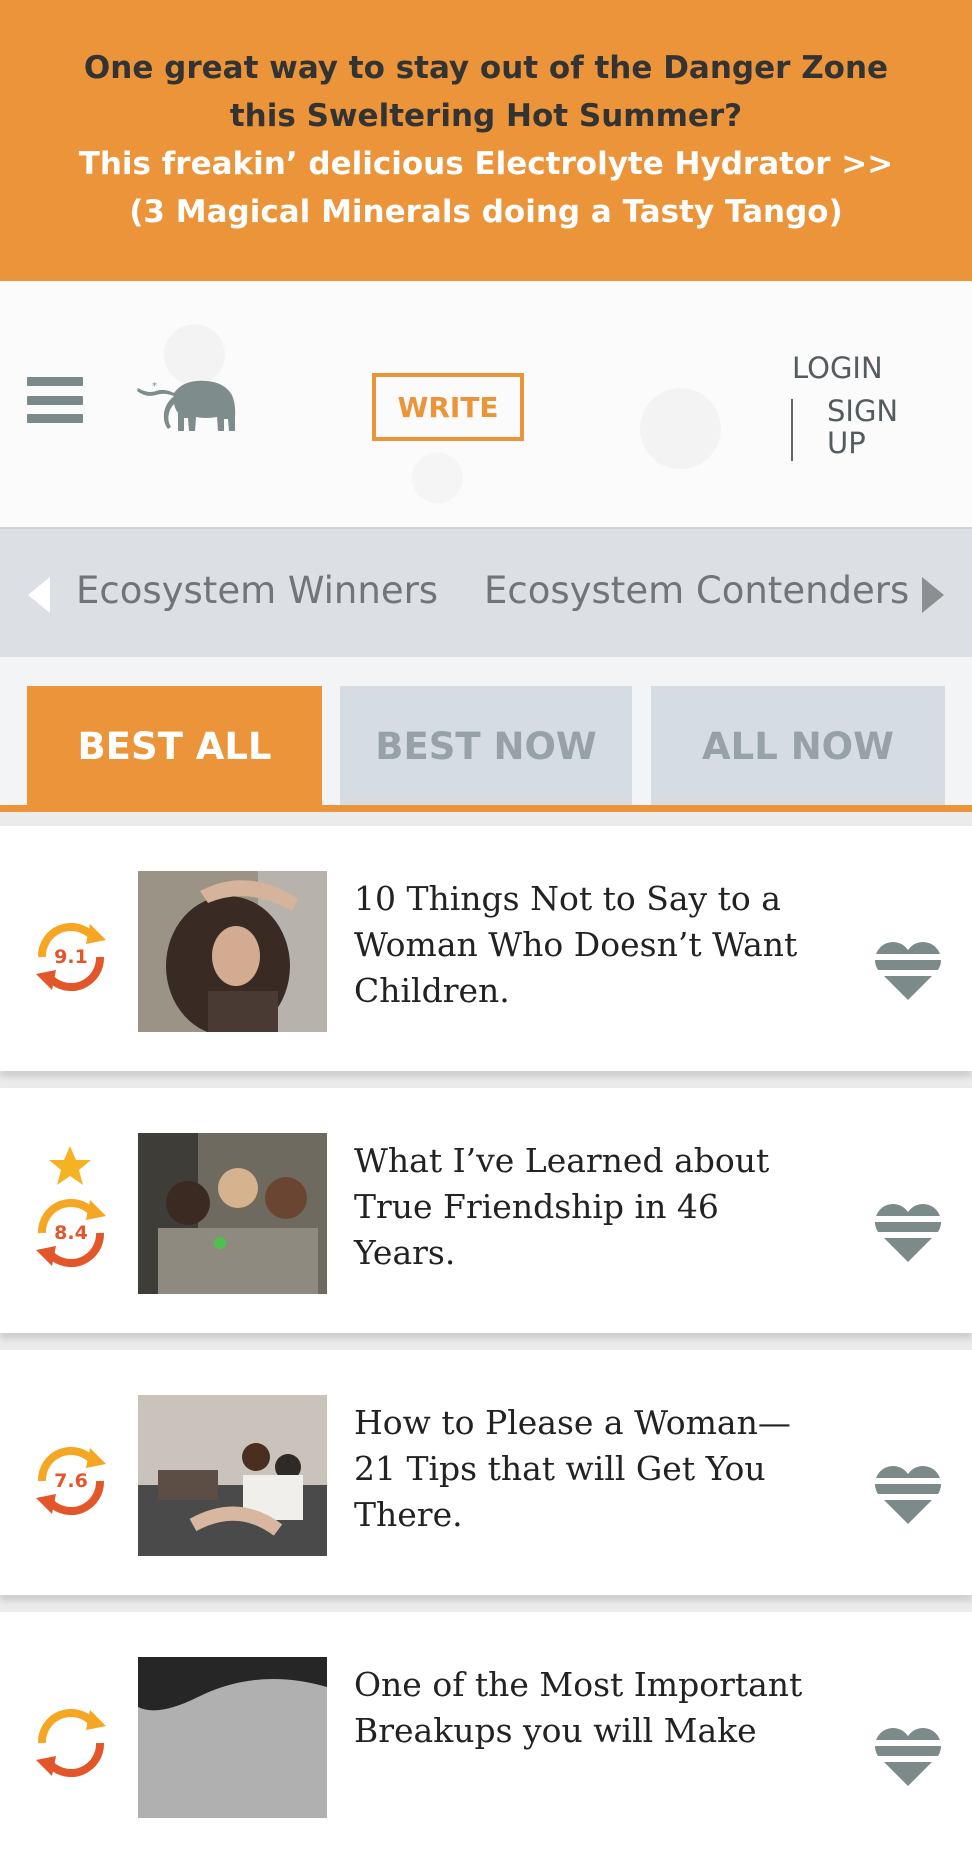 This screenshot has height=1857, width=972. Describe the element at coordinates (70, 1165) in the screenshot. I see `star-icon` at that location.